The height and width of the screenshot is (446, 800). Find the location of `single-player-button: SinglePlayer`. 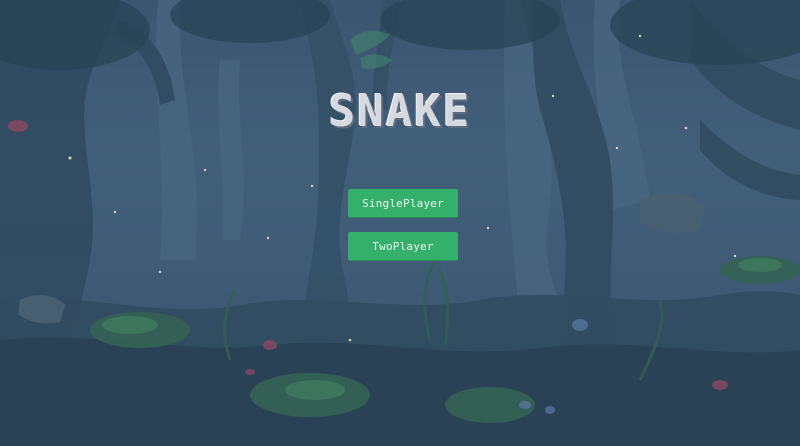

single-player-button: SinglePlayer is located at coordinates (403, 203).